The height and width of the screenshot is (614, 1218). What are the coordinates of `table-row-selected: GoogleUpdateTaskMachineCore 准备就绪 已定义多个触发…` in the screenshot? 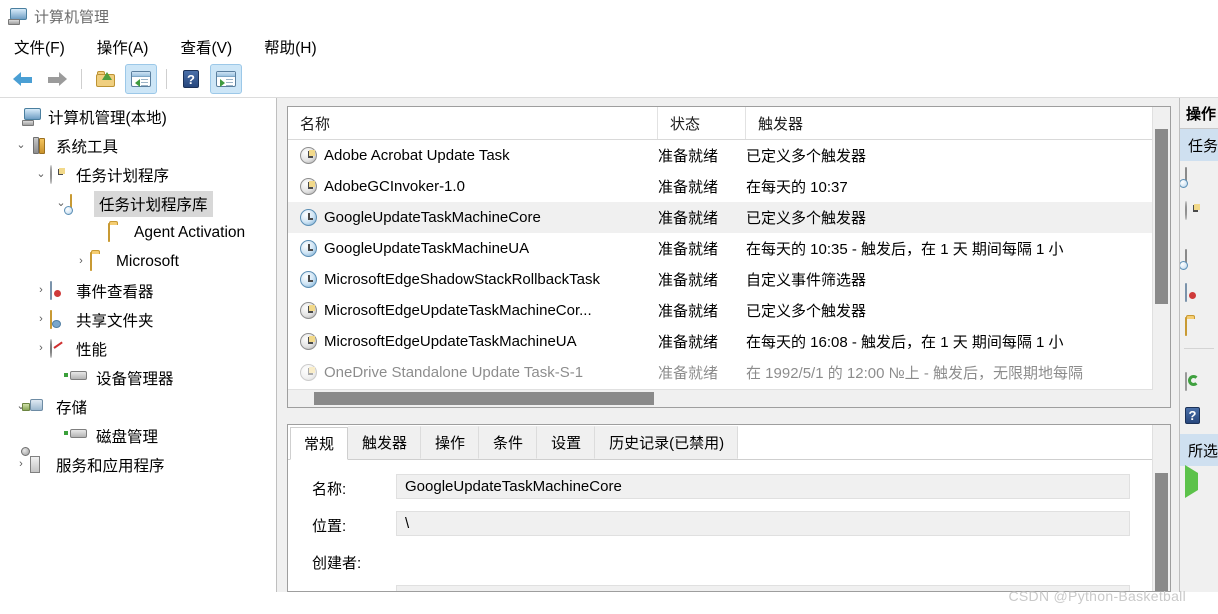 It's located at (729, 217).